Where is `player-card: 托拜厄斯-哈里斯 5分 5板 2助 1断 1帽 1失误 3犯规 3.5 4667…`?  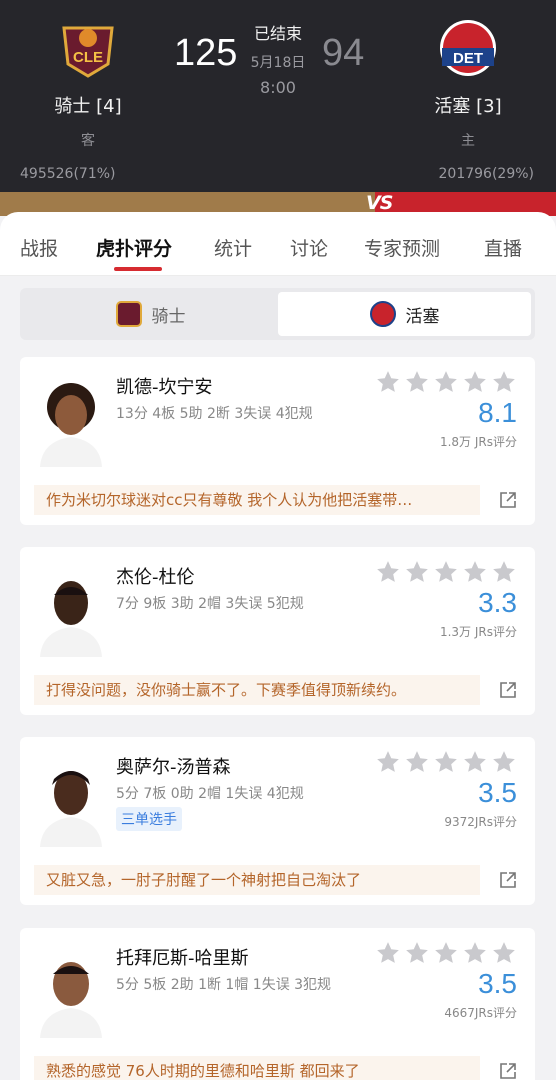 player-card: 托拜厄斯-哈里斯 5分 5板 2助 1断 1帽 1失误 3犯规 3.5 4667… is located at coordinates (277, 1004).